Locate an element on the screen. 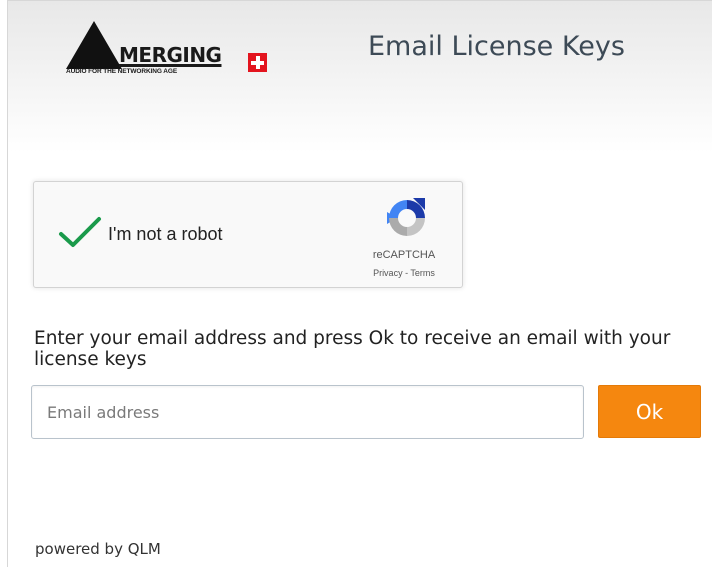 This screenshot has height=567, width=712. terms-link: Terms is located at coordinates (422, 273).